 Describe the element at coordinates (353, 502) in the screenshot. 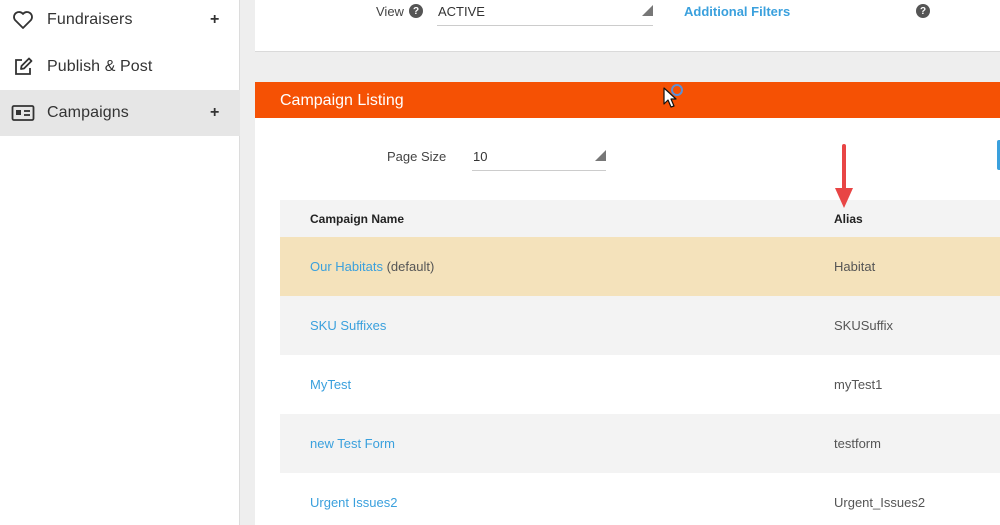

I see `campaign-name-link: Urgent Issues2` at that location.